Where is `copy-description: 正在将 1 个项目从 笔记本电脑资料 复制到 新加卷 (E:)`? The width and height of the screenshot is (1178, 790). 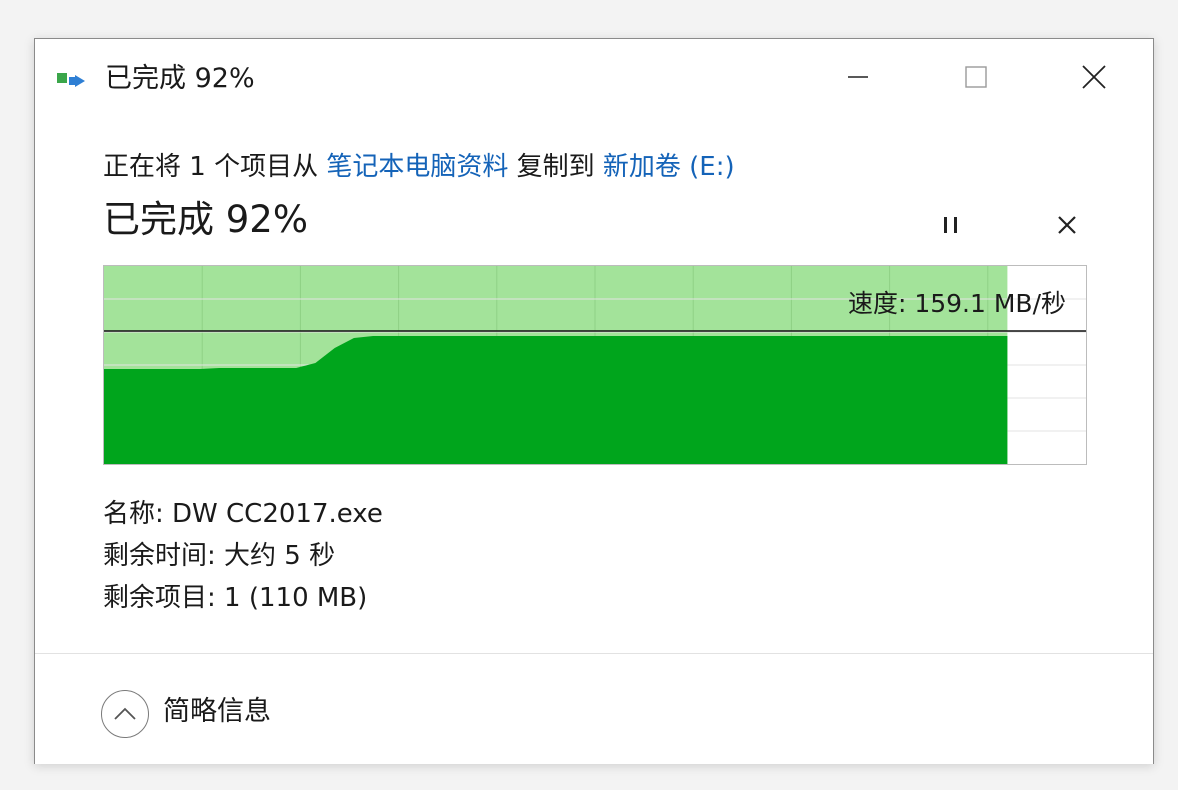
copy-description: 正在将 1 个项目从 笔记本电脑资料 复制到 新加卷 (E:) is located at coordinates (419, 167).